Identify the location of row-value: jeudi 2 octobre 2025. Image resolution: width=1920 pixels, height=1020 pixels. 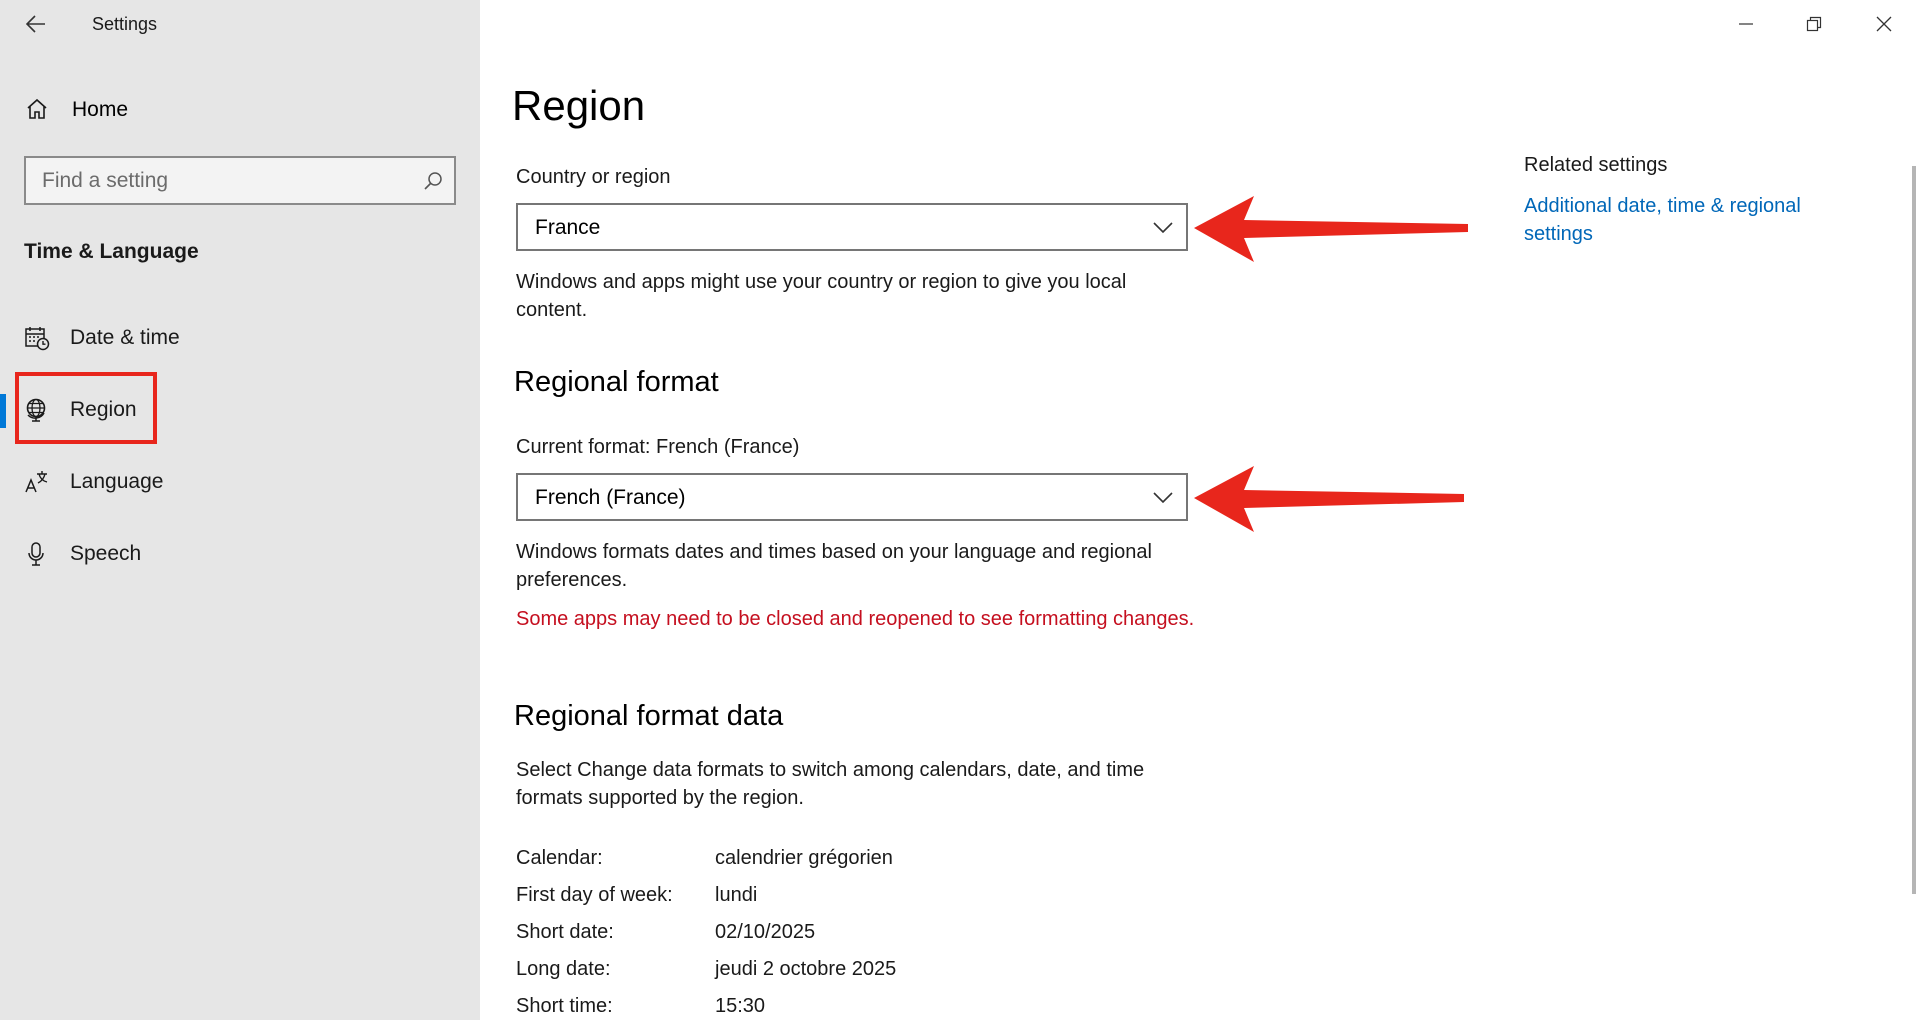
(806, 969).